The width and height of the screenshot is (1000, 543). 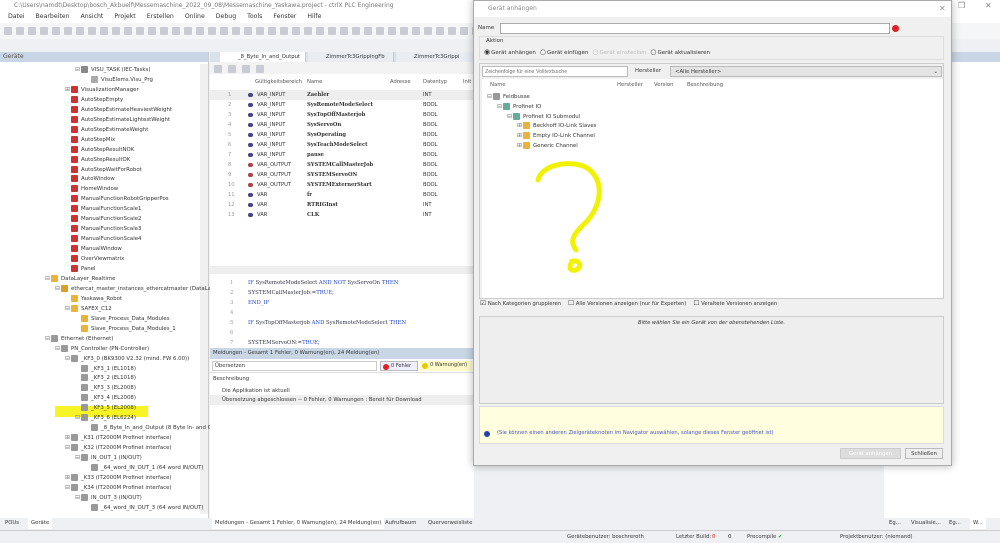 I want to click on variable-row: 2 VAR_INPUT SysRemoteModeSelect BOOL, so click(x=342, y=105).